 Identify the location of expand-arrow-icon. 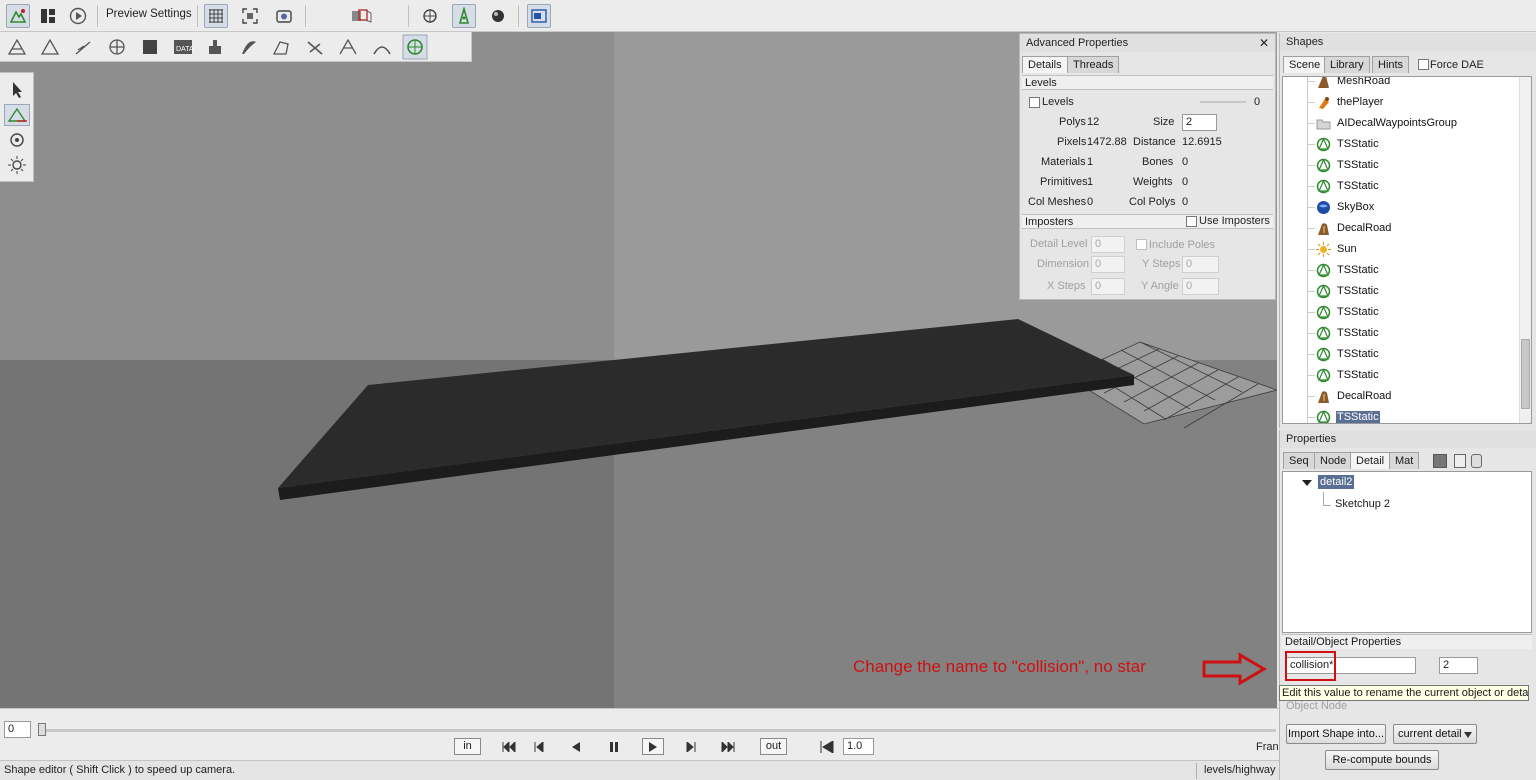
(1307, 483).